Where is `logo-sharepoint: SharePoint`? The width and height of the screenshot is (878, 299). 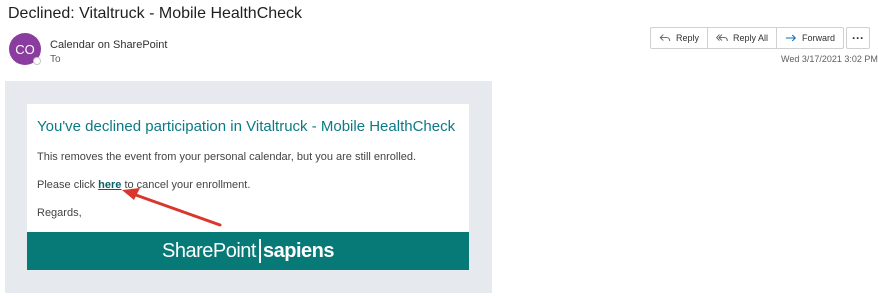 logo-sharepoint: SharePoint is located at coordinates (209, 250).